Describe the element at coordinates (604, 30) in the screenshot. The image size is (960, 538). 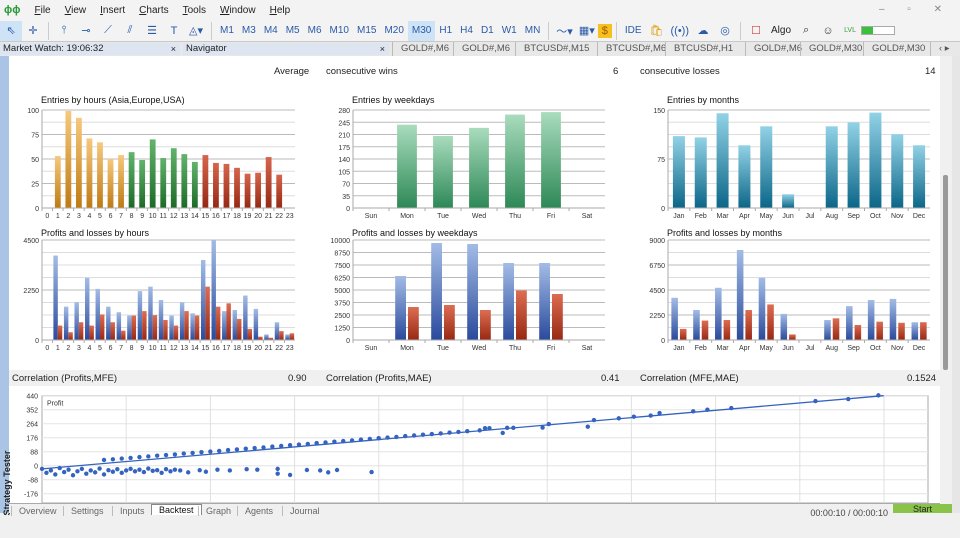
I see `dollar-icon: $` at that location.